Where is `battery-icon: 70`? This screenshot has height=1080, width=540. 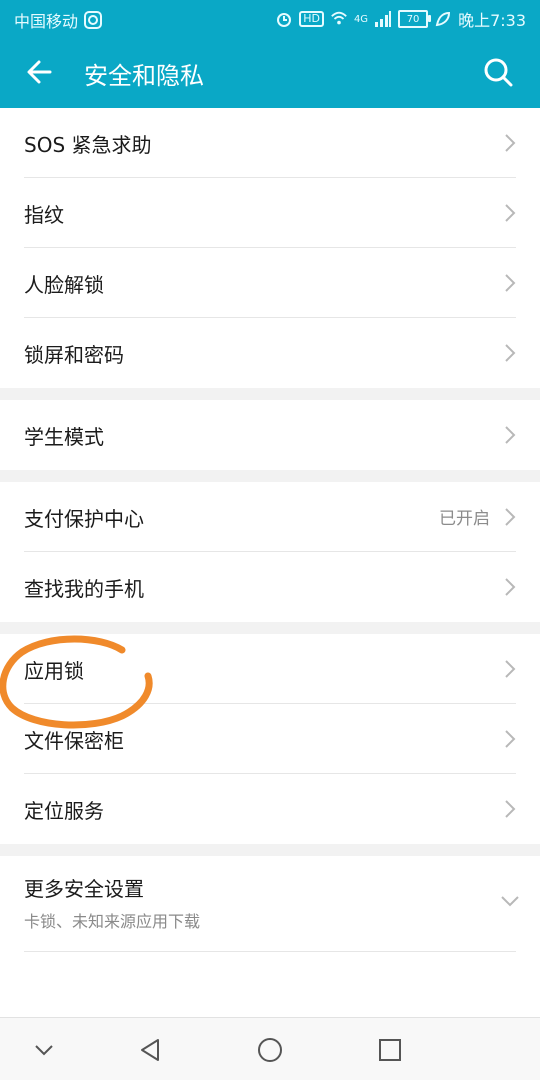
battery-icon: 70 is located at coordinates (415, 19).